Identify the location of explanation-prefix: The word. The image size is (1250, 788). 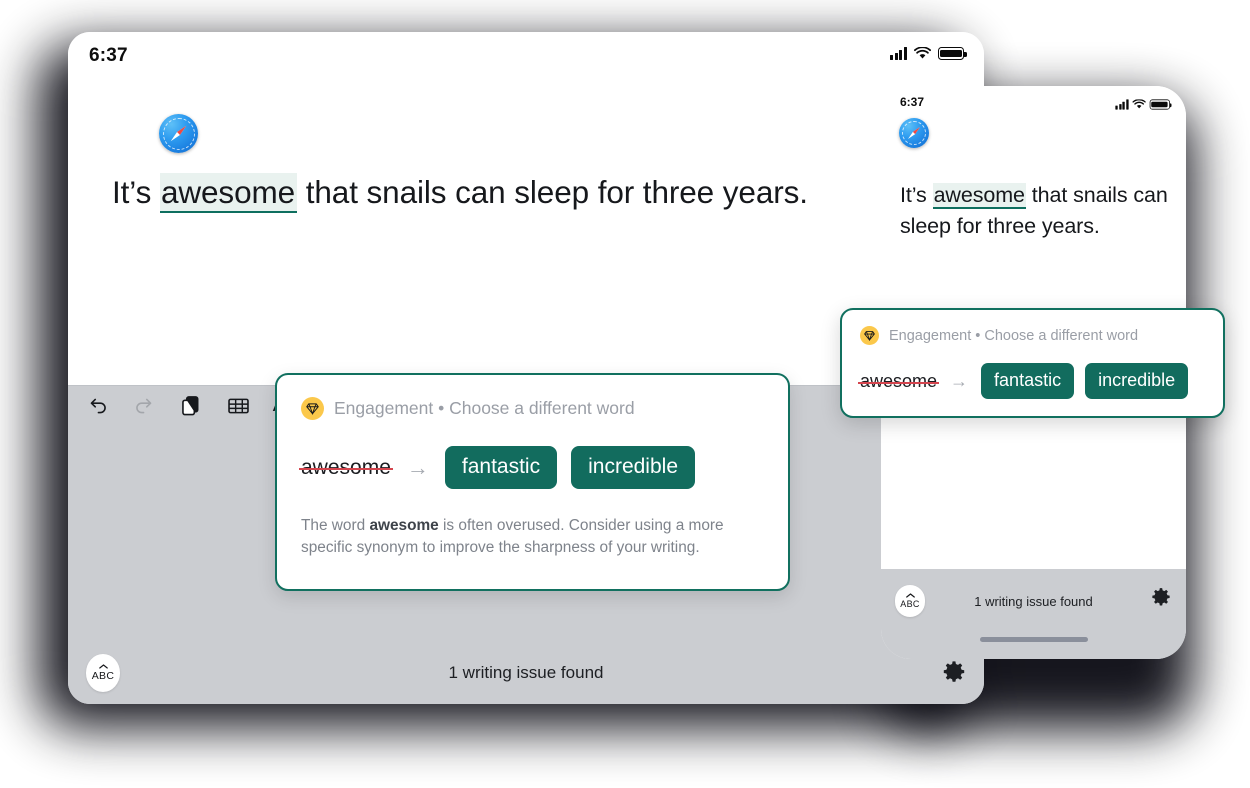
(335, 525).